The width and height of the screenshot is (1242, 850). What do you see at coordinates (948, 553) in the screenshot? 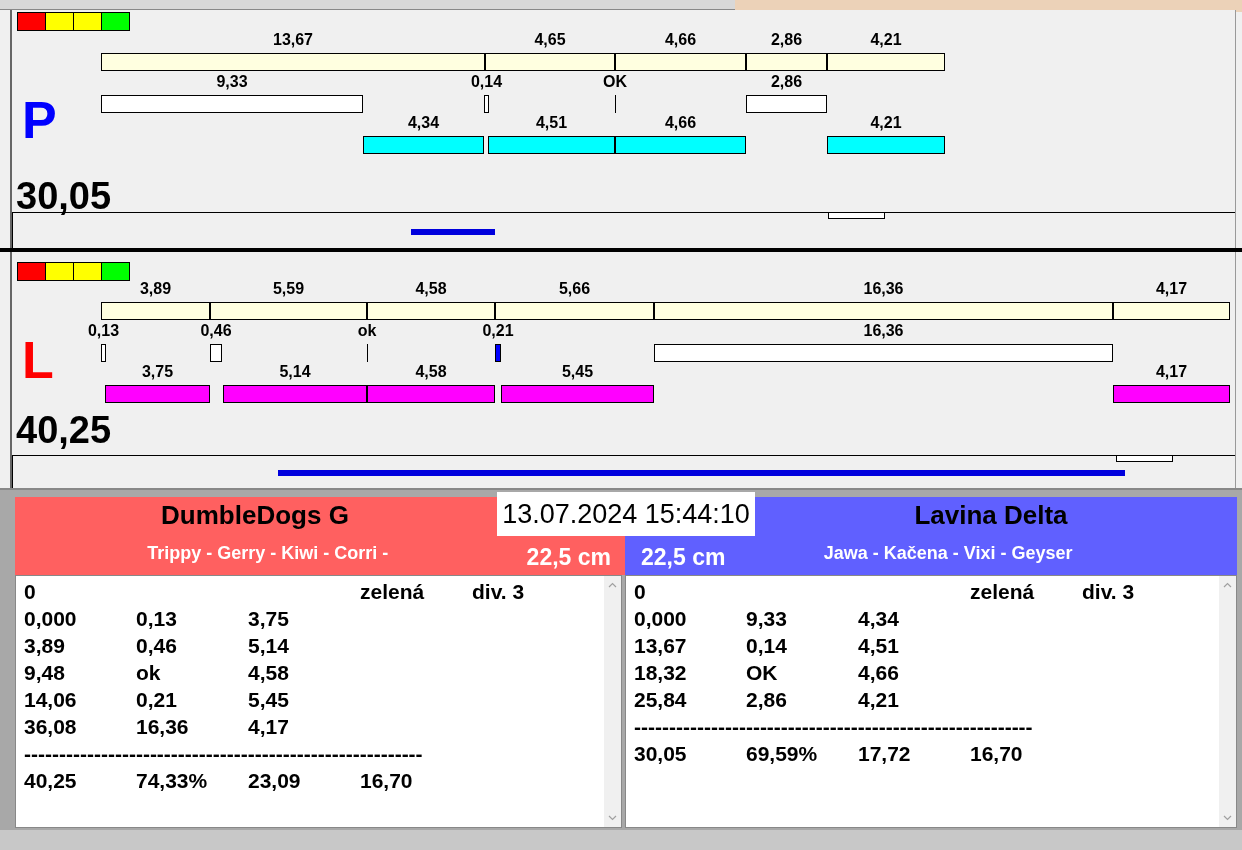
I see `dog-names: Jawa - Kačena - Vixi - Geyser` at bounding box center [948, 553].